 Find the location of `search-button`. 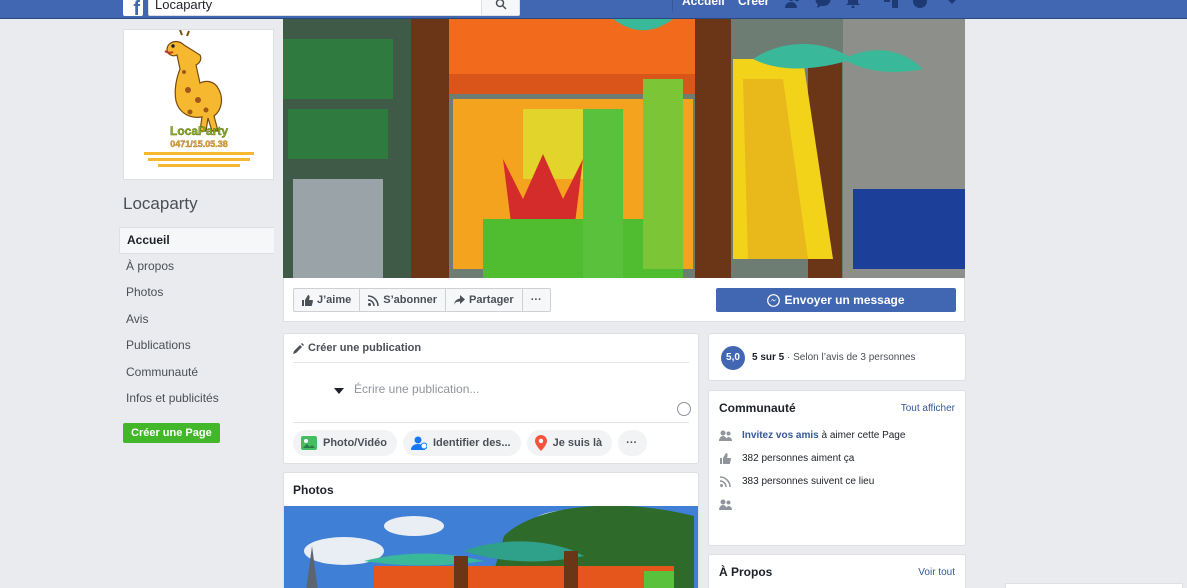

search-button is located at coordinates (500, 7).